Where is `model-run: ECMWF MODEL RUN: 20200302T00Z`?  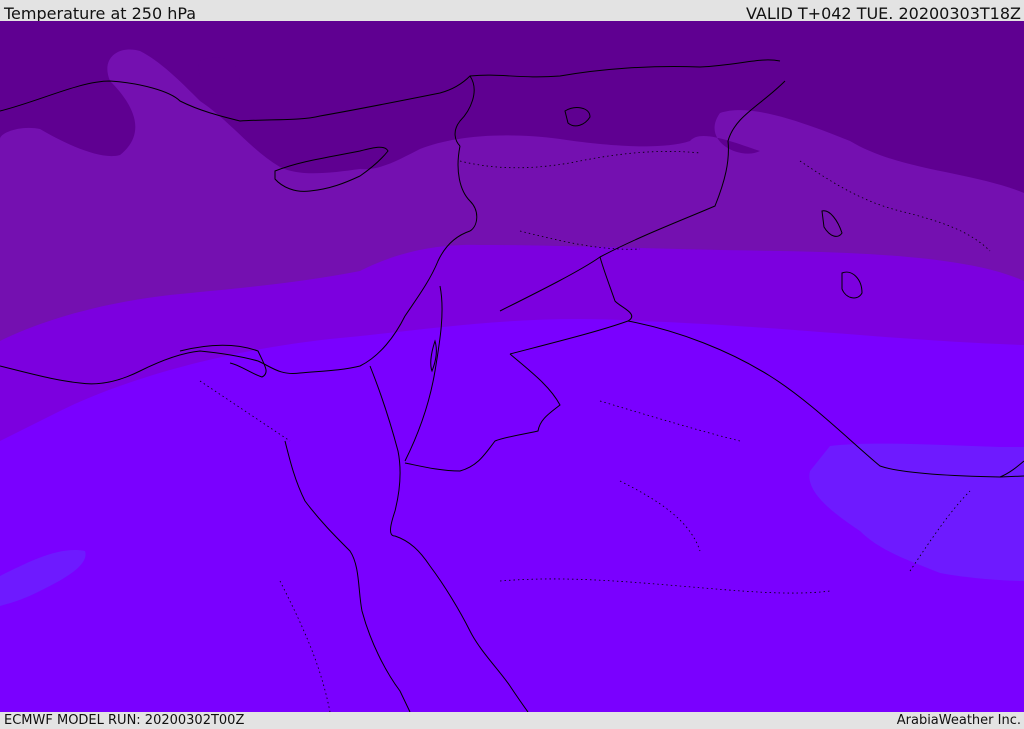 model-run: ECMWF MODEL RUN: 20200302T00Z is located at coordinates (124, 720).